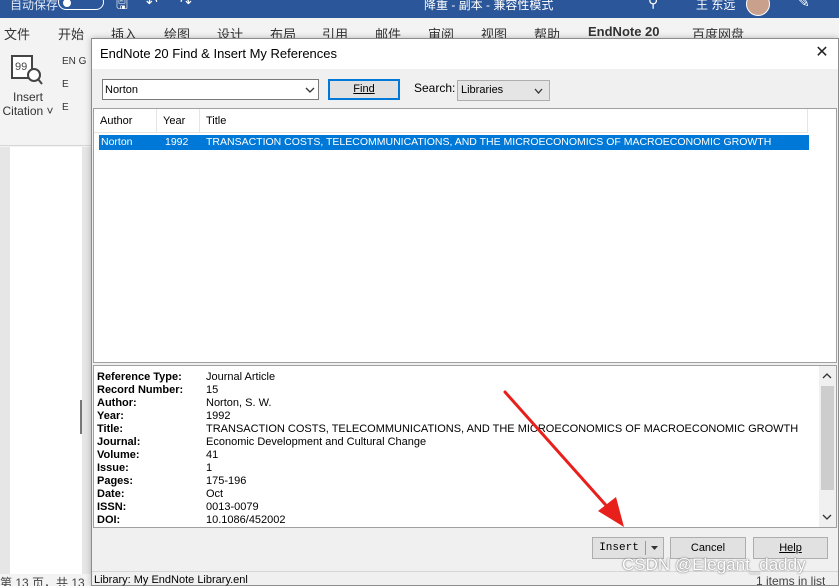 The width and height of the screenshot is (839, 586). I want to click on button-separator, so click(645, 548).